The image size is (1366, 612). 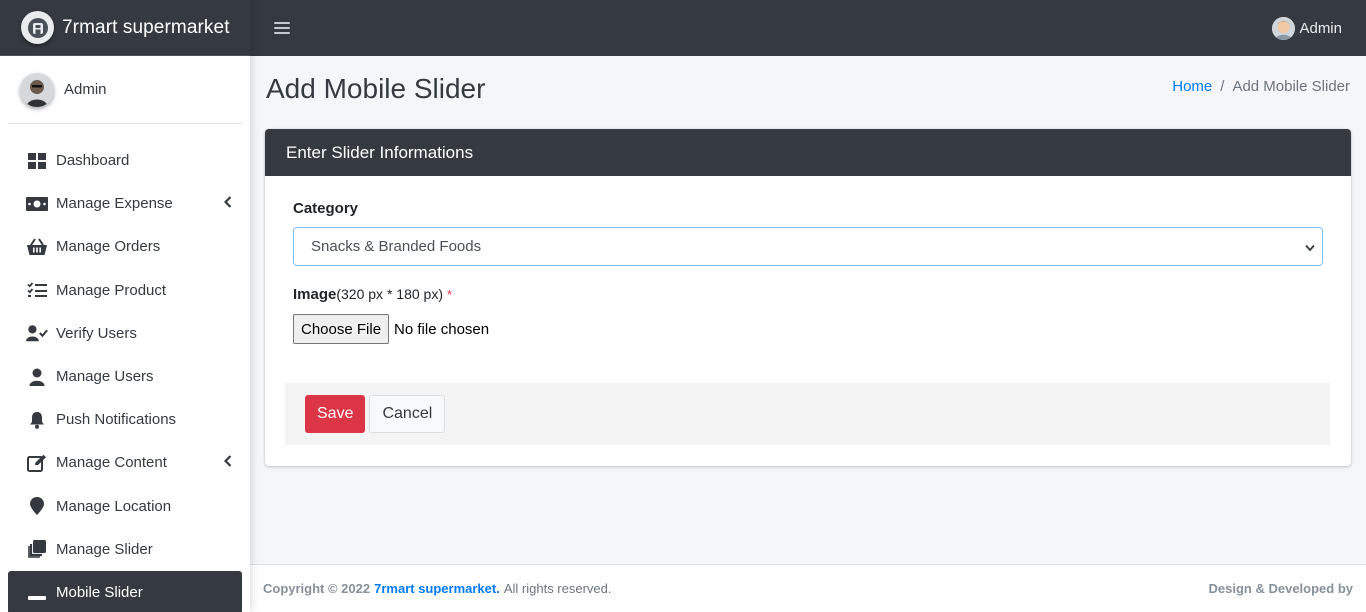 What do you see at coordinates (37, 506) in the screenshot?
I see `map-marker-icon` at bounding box center [37, 506].